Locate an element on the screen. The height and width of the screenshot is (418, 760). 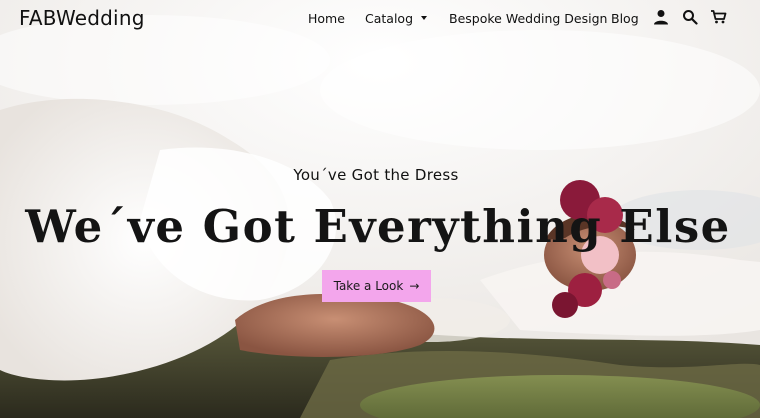
nav-item-catalog-label: Catalog is located at coordinates (389, 18).